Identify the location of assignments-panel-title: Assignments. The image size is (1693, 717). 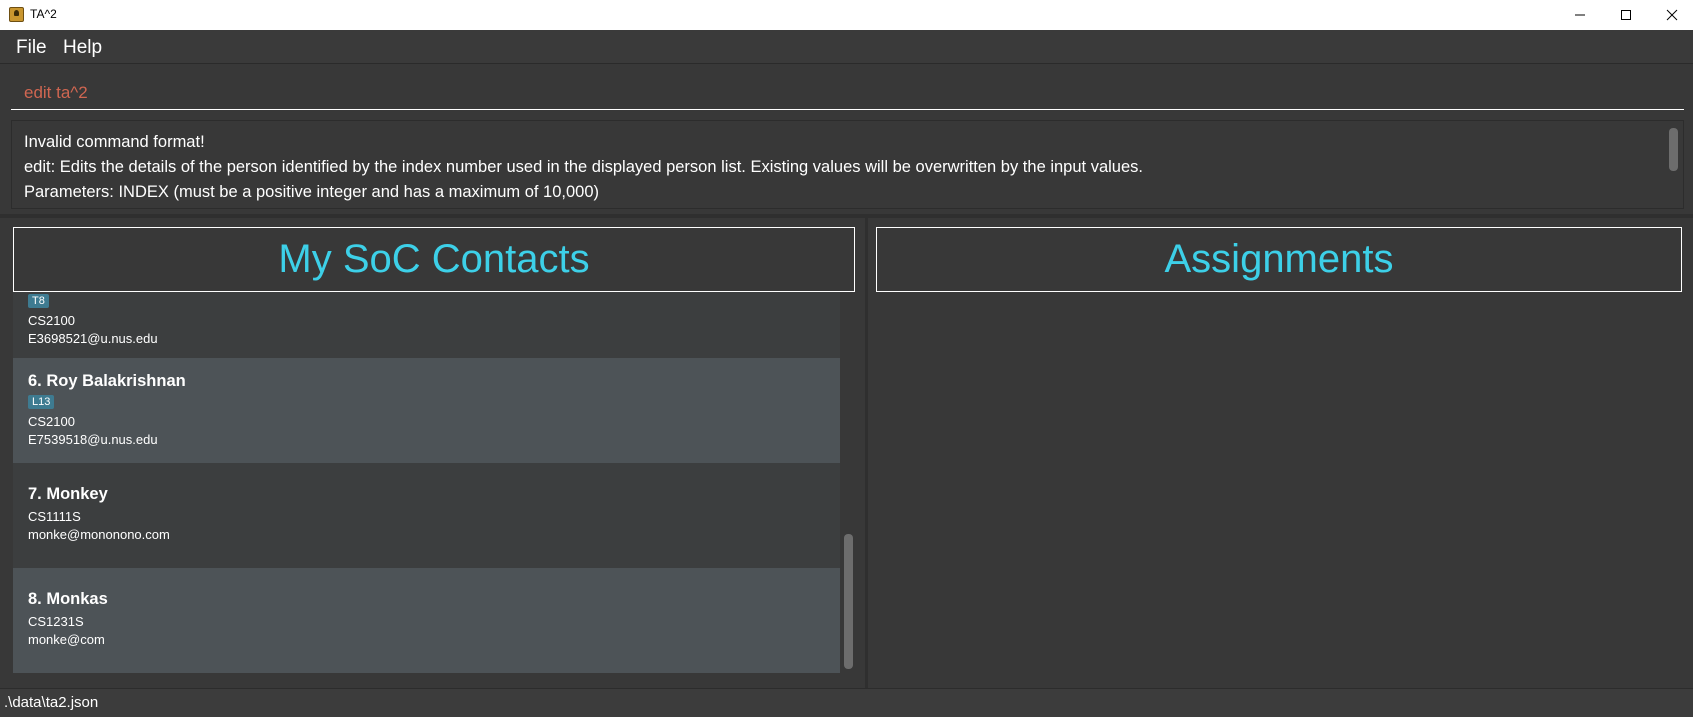
(1279, 259).